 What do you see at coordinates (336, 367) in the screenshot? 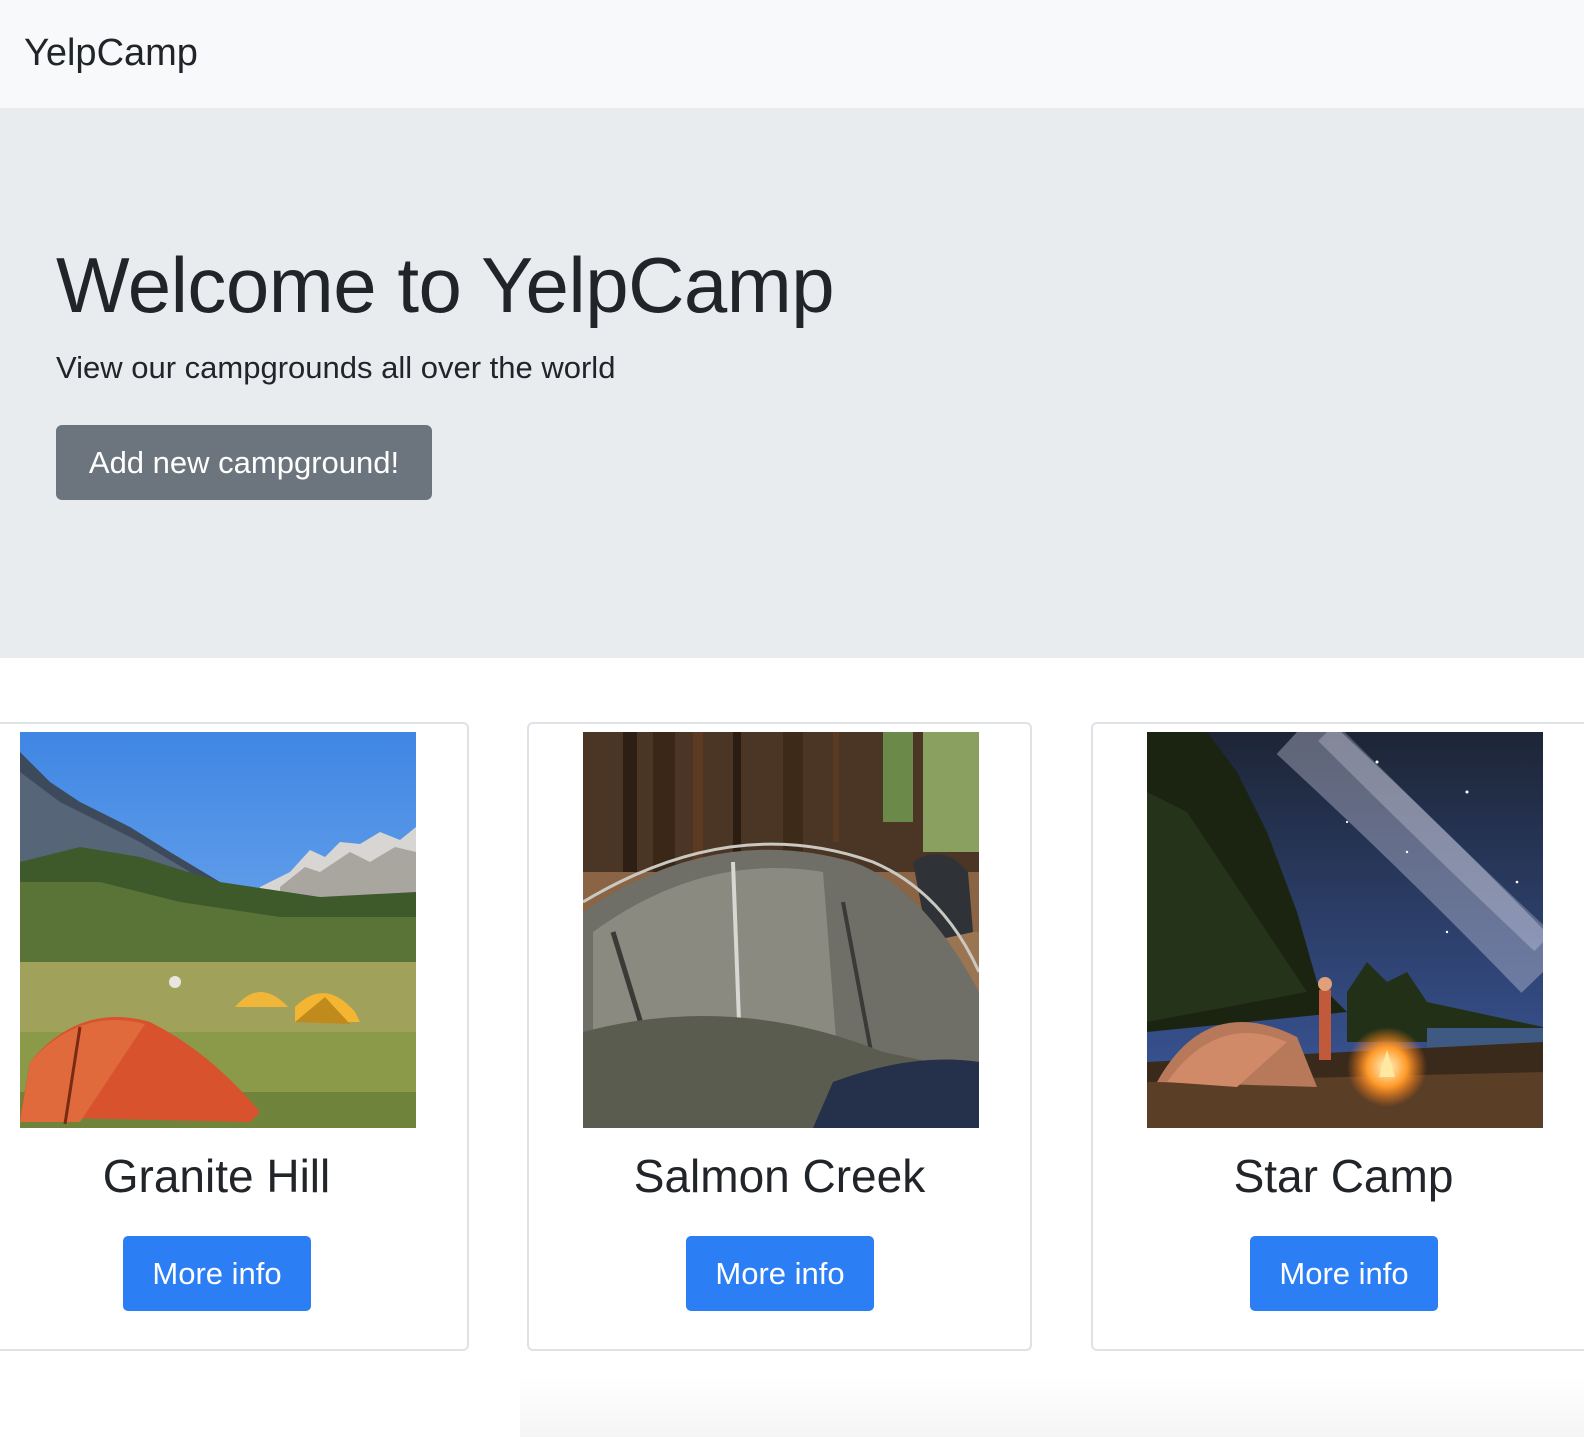
I see `page-subtitle: View our campgrounds all over the world` at bounding box center [336, 367].